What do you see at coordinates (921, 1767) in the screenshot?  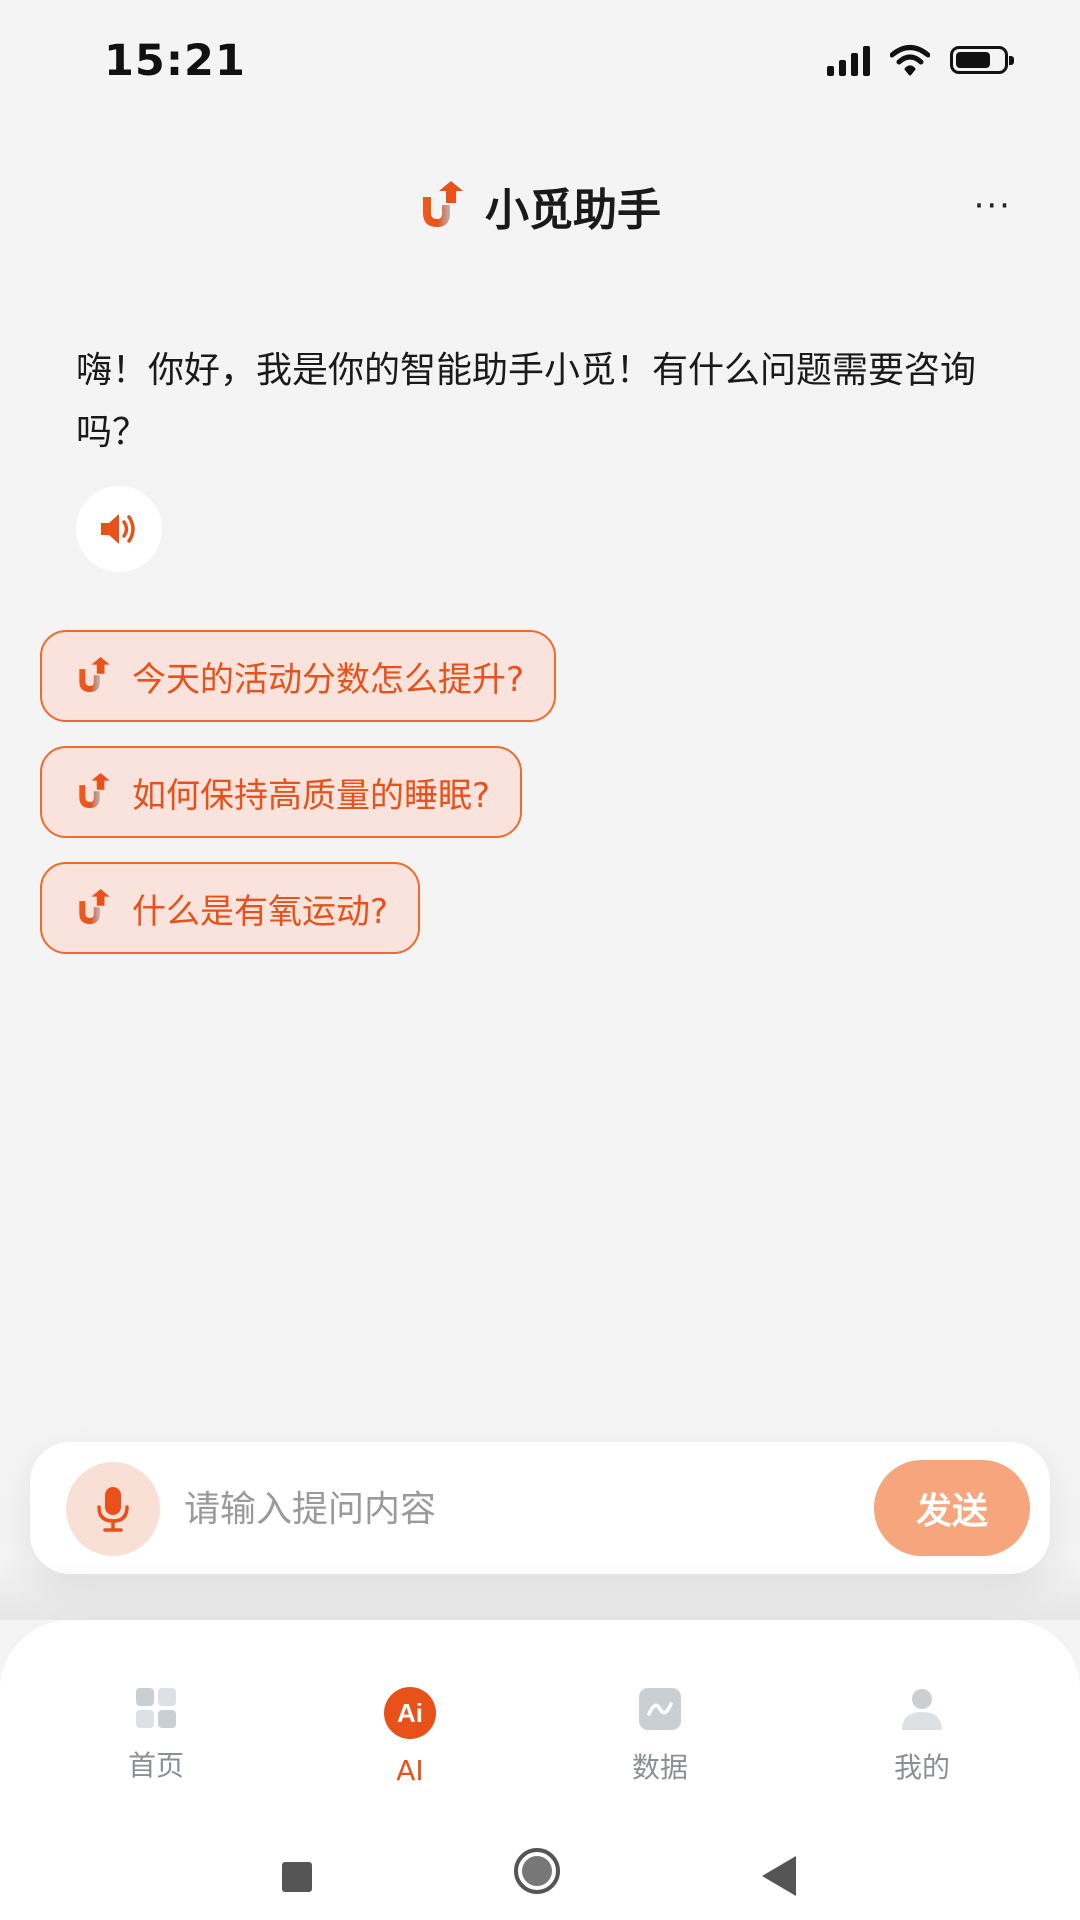 I see `tab-label: 我的` at bounding box center [921, 1767].